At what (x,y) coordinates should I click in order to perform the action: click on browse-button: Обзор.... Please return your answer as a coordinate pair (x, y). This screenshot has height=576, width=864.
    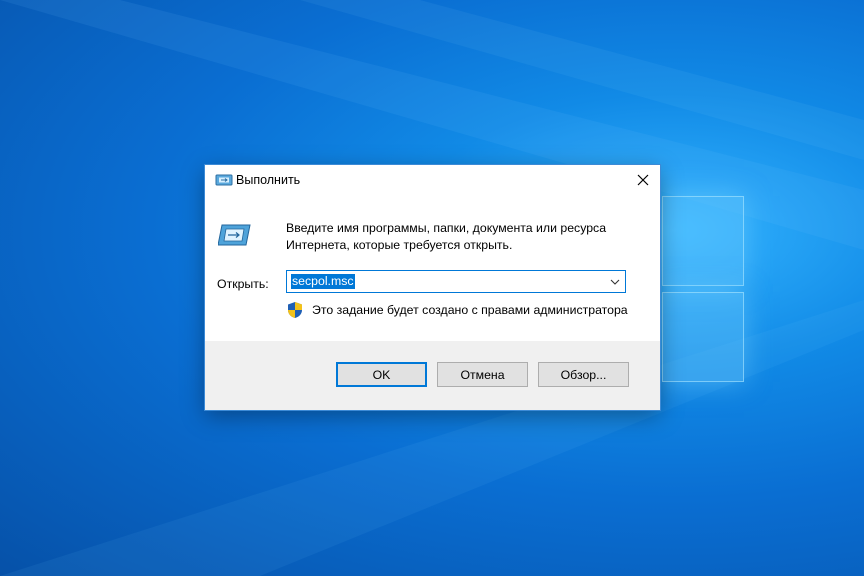
    Looking at the image, I should click on (583, 374).